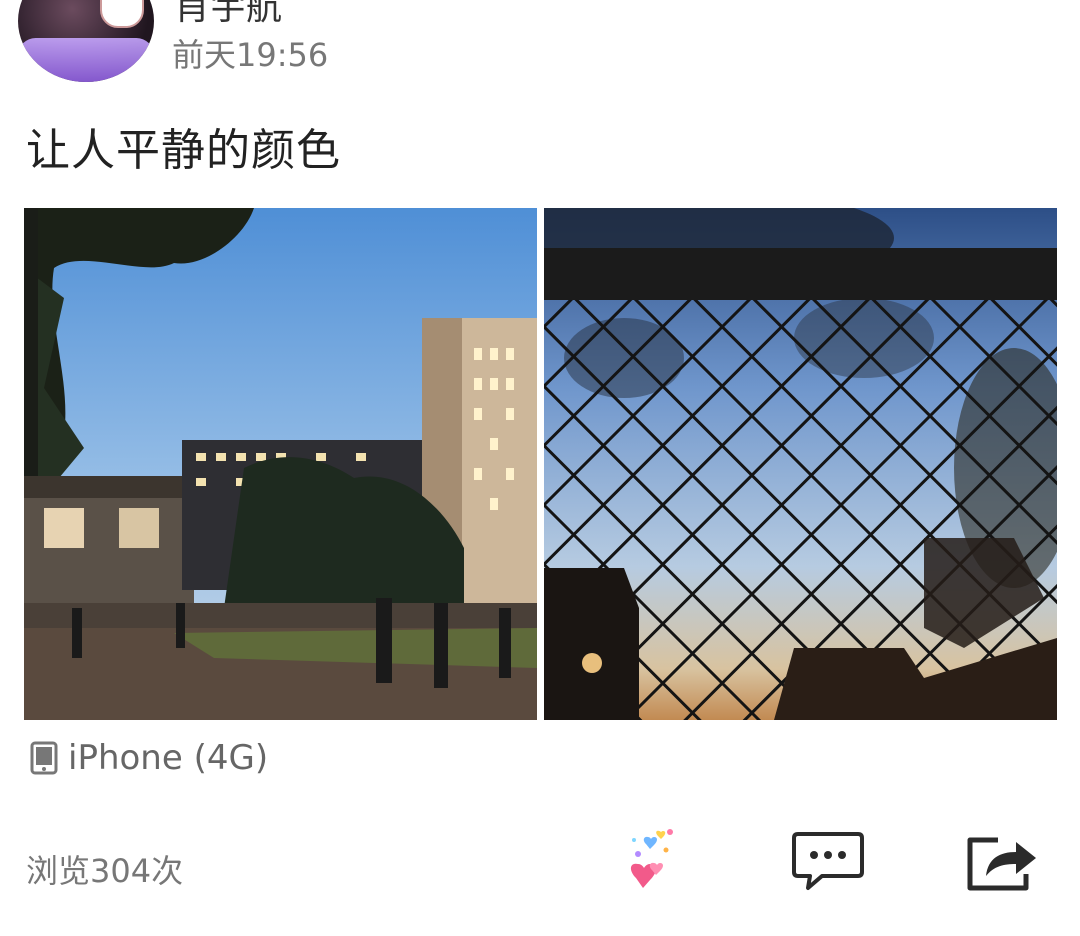  I want to click on comment-button, so click(828, 861).